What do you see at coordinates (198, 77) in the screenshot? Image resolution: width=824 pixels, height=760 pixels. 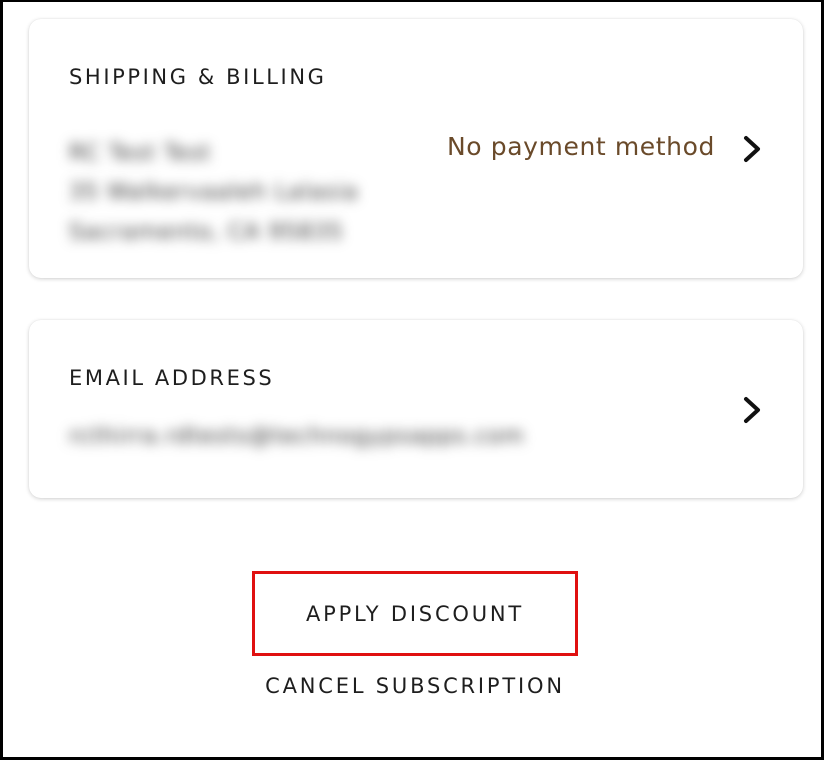 I see `shipping-billing-title: SHIPPING & BILLING` at bounding box center [198, 77].